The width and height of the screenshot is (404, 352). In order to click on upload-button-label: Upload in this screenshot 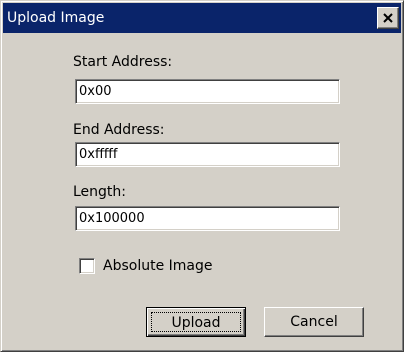, I will do `click(196, 322)`.